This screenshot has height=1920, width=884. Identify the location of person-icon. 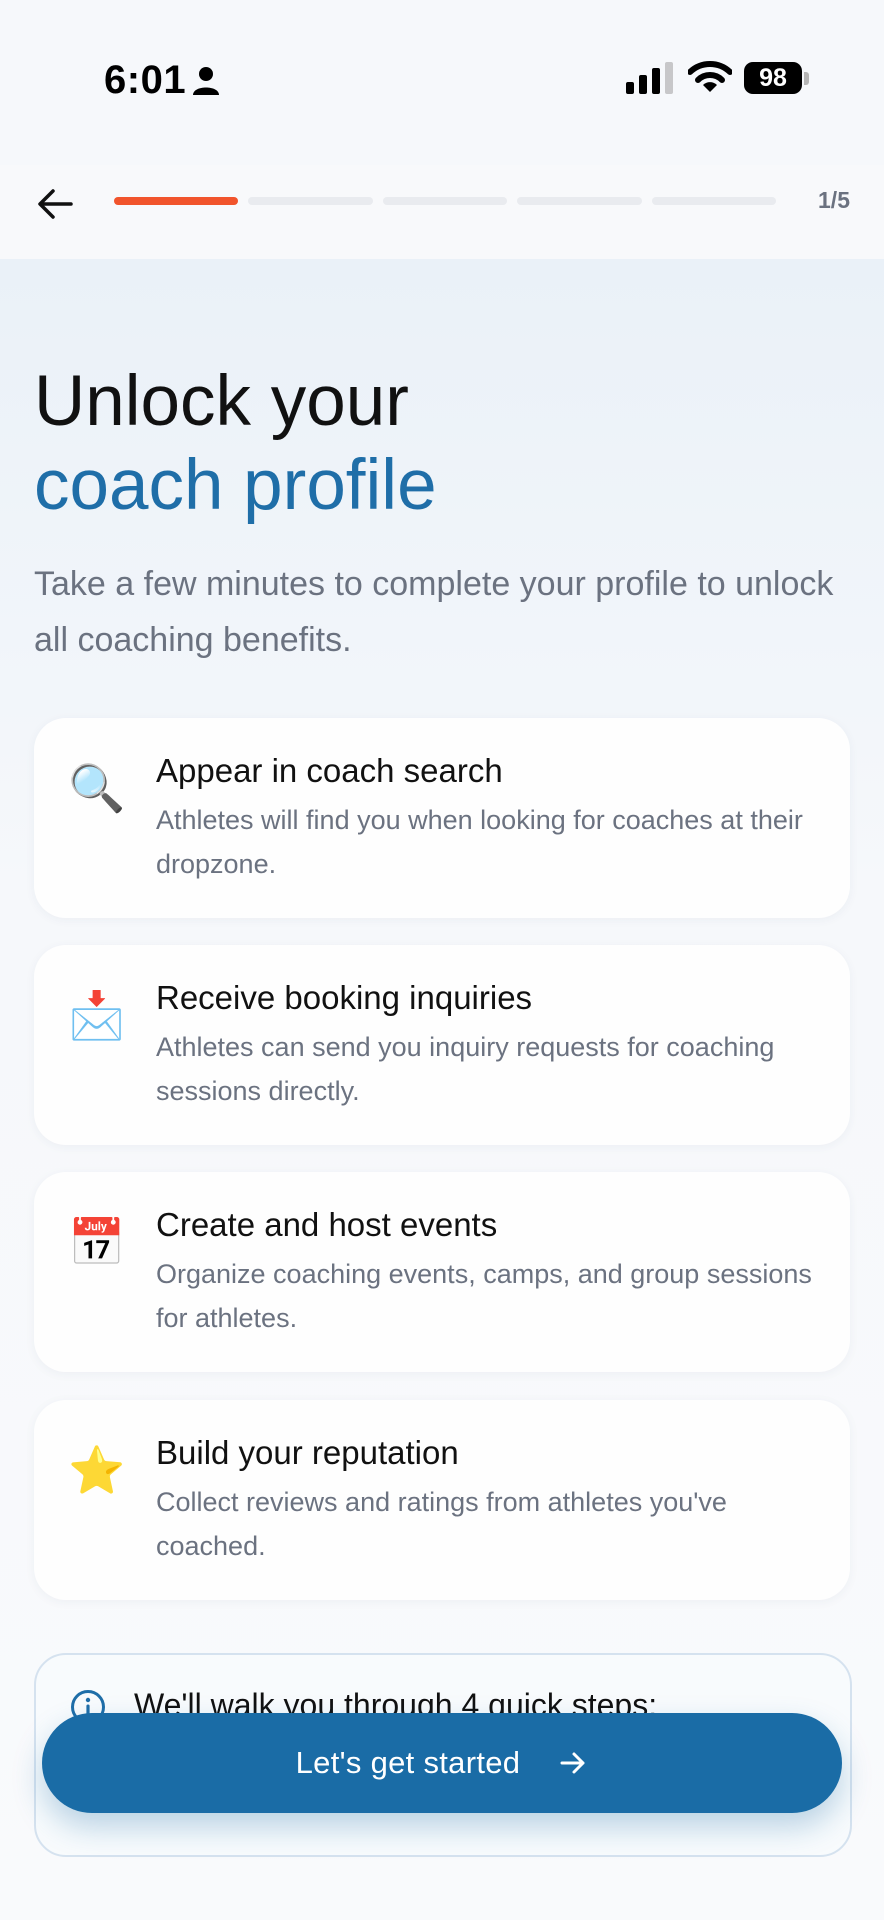
(206, 81).